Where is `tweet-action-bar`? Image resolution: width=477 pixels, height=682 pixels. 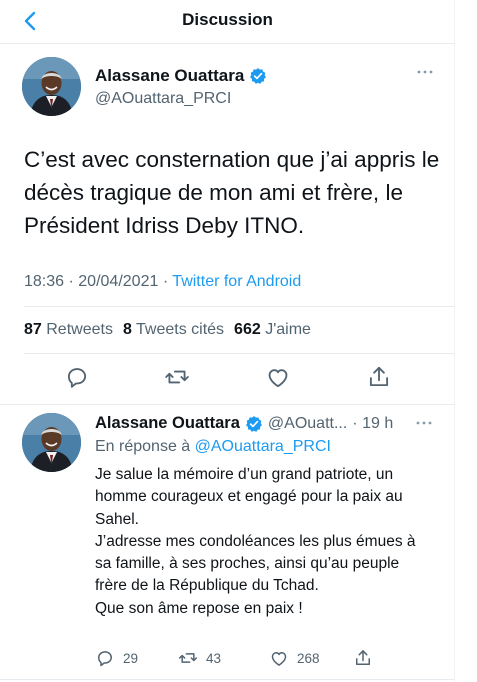 tweet-action-bar is located at coordinates (227, 379).